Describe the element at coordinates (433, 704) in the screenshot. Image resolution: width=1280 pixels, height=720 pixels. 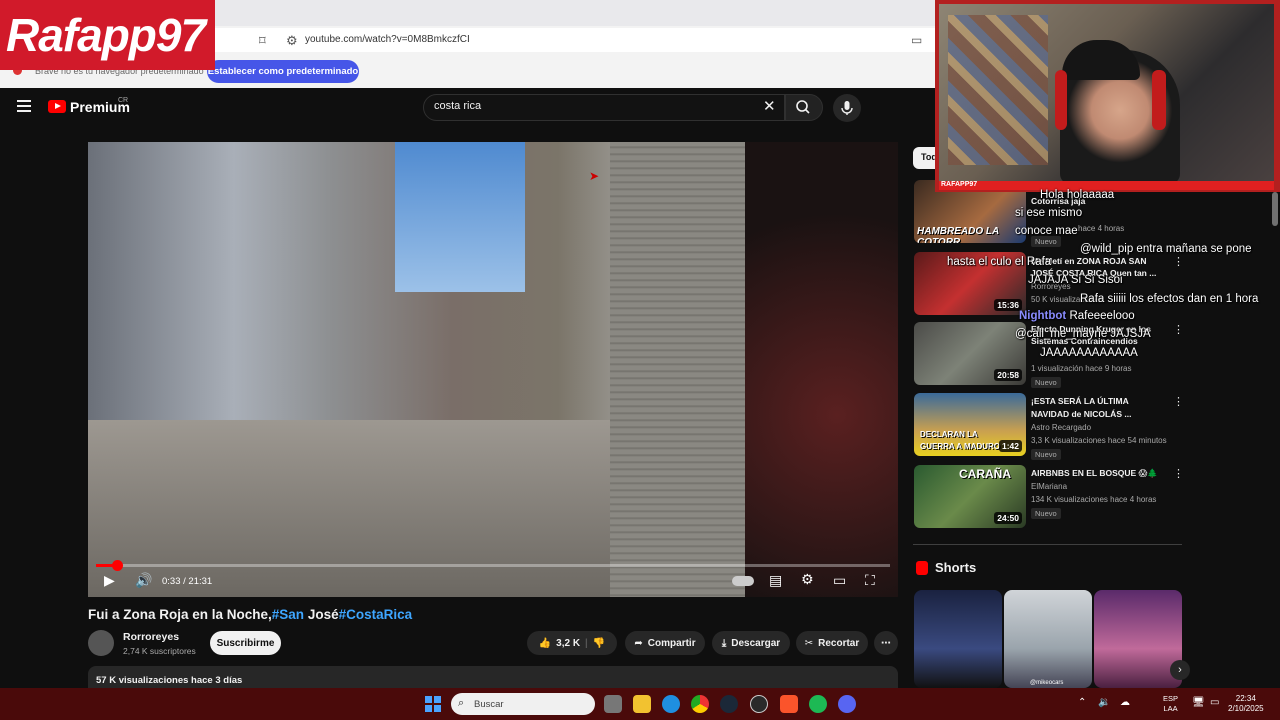
I see `windows-start-icon` at that location.